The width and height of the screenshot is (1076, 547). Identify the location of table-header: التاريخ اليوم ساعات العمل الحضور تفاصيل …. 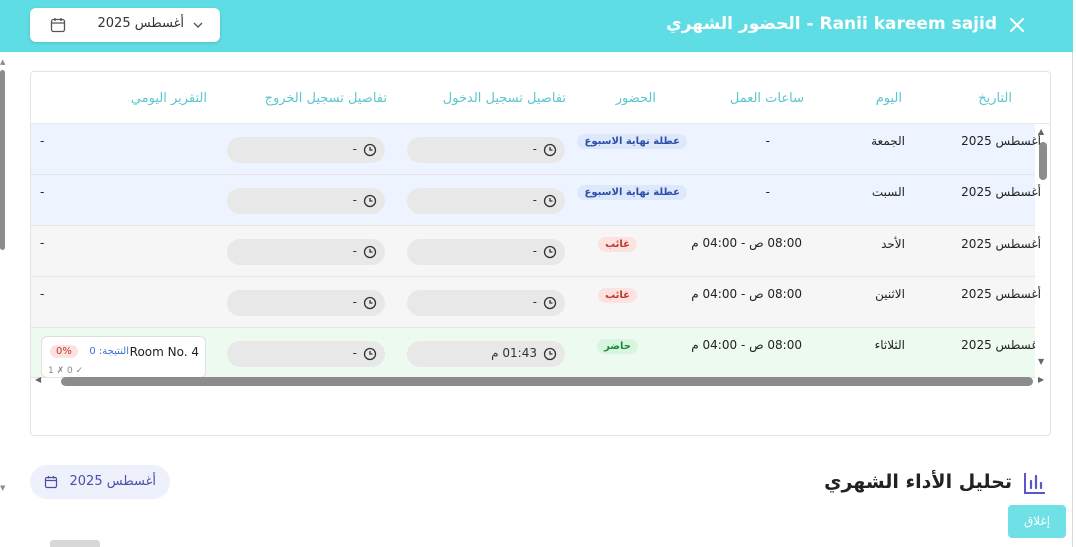
(540, 98).